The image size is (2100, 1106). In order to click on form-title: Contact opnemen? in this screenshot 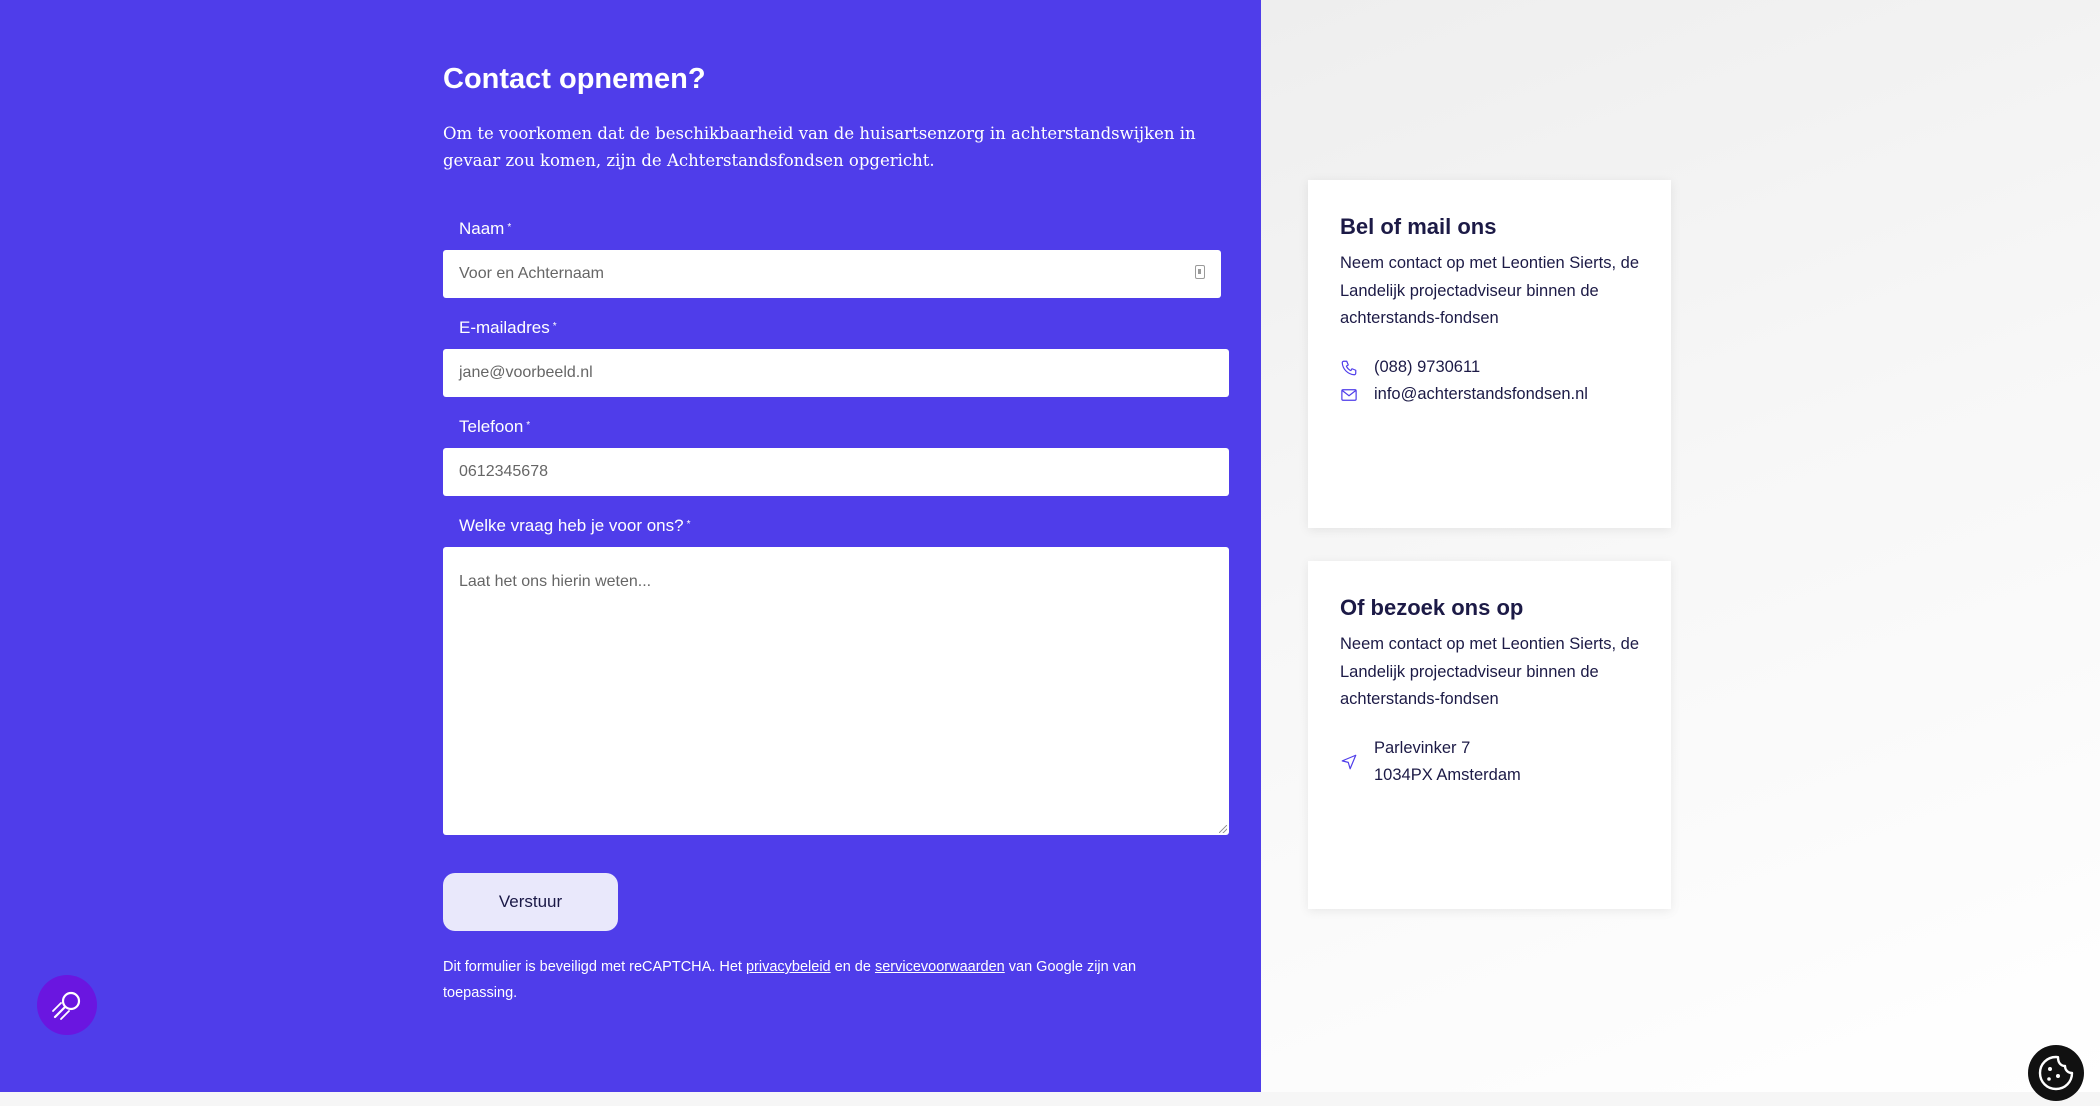, I will do `click(574, 79)`.